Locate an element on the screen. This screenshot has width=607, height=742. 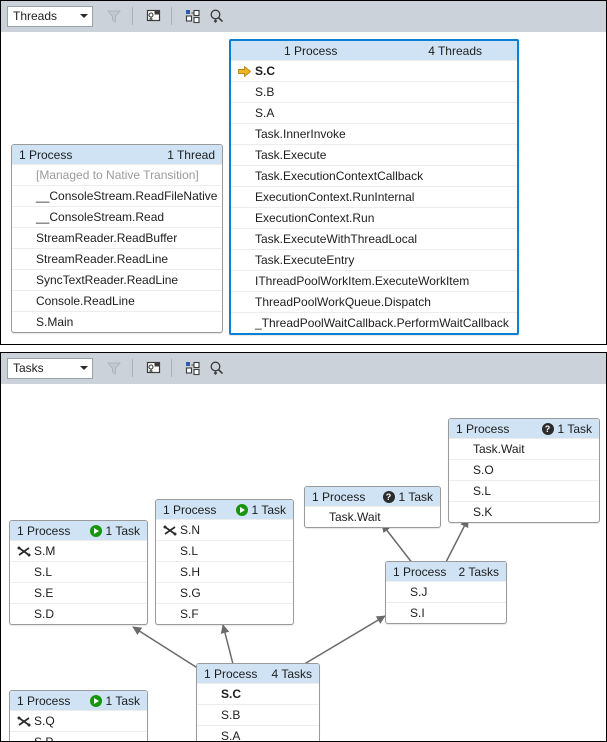
task-box-wait: 1 Process ? 1 Task Task.Wait is located at coordinates (372, 507).